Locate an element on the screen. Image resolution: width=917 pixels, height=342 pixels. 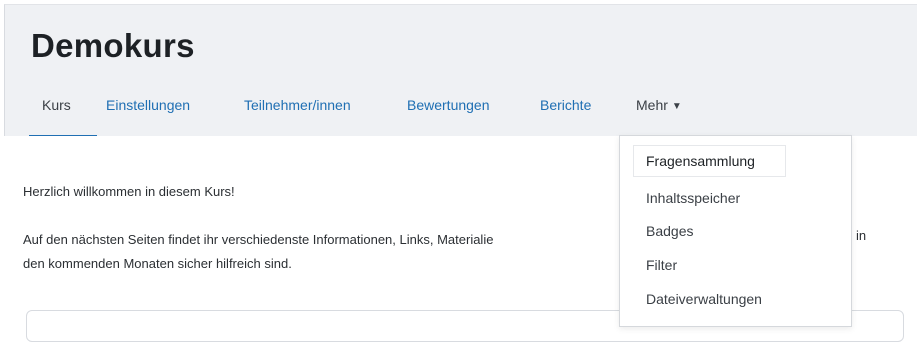
menu-item-dateiverwaltungen: Dateiverwaltungen is located at coordinates (735, 299).